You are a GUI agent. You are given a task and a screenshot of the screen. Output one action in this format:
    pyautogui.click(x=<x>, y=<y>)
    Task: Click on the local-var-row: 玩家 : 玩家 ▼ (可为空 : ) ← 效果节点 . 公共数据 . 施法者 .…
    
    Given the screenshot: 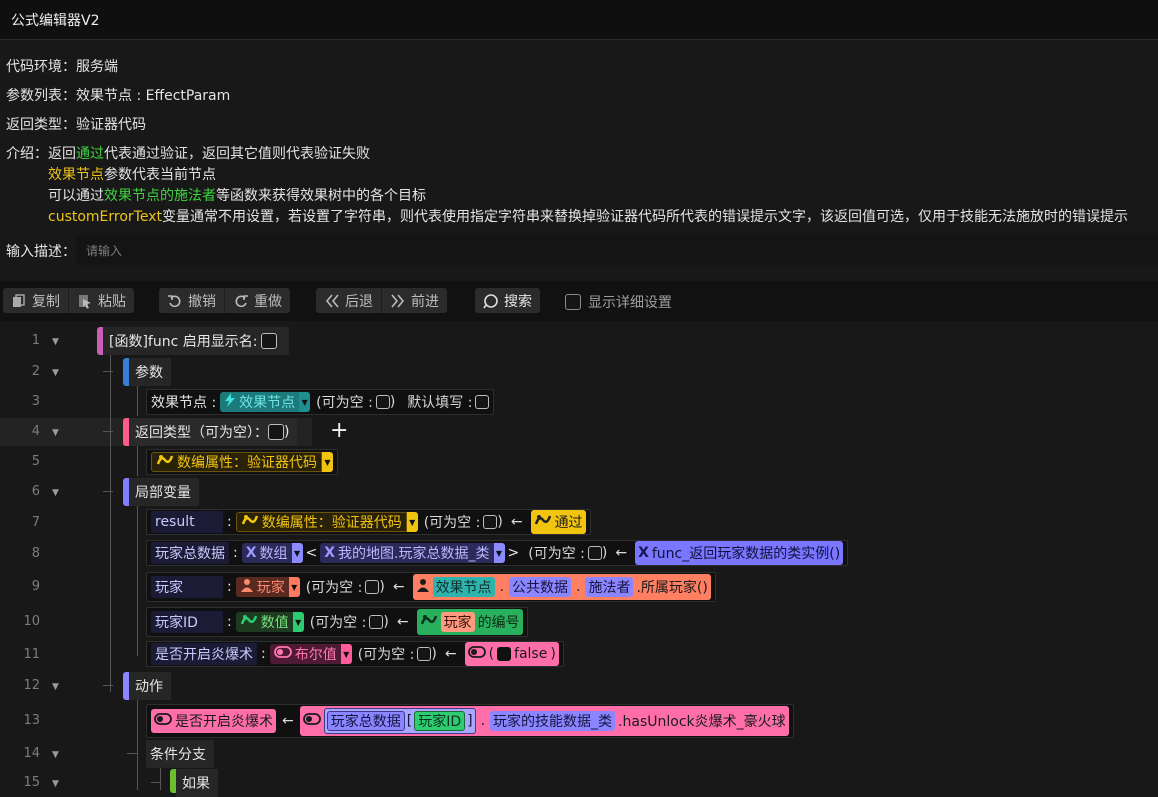 What is the action you would take?
    pyautogui.click(x=431, y=587)
    